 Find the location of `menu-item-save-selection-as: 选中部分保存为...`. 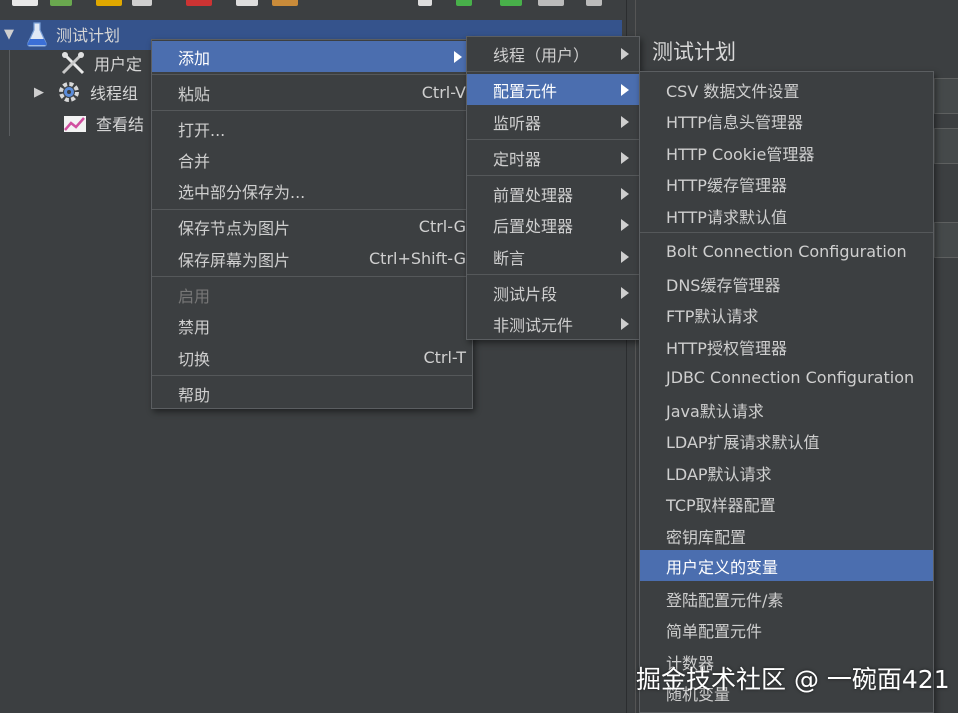

menu-item-save-selection-as: 选中部分保存为... is located at coordinates (312, 190).